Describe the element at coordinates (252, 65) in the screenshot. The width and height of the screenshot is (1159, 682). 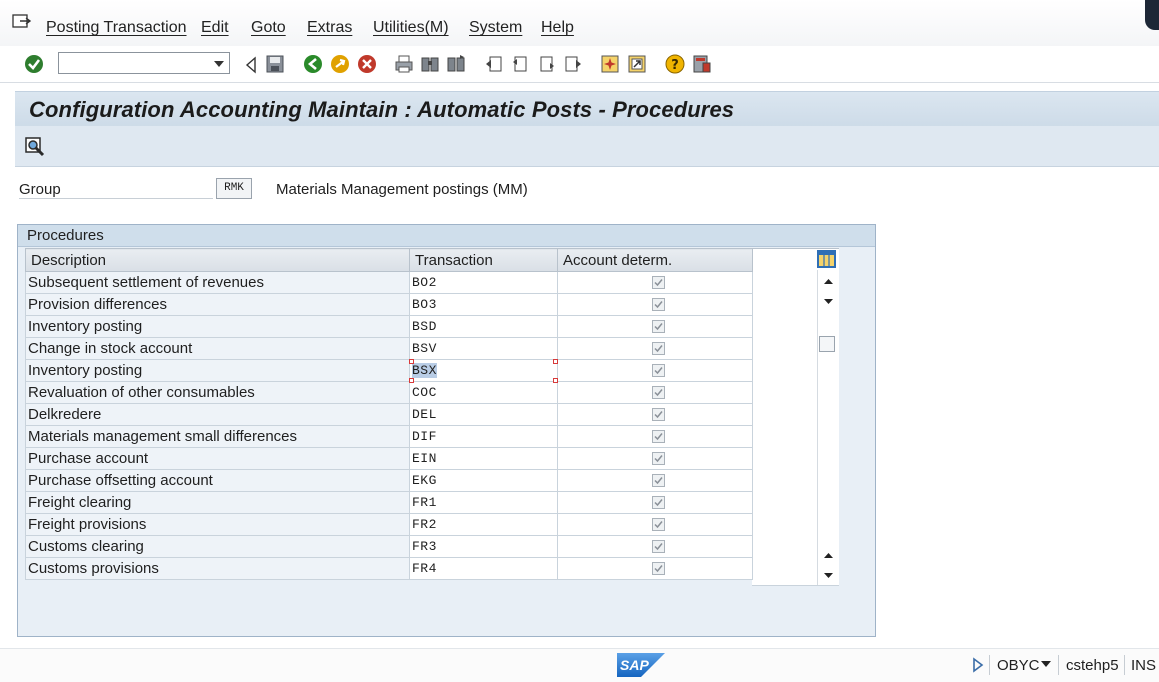
I see `back-icon` at that location.